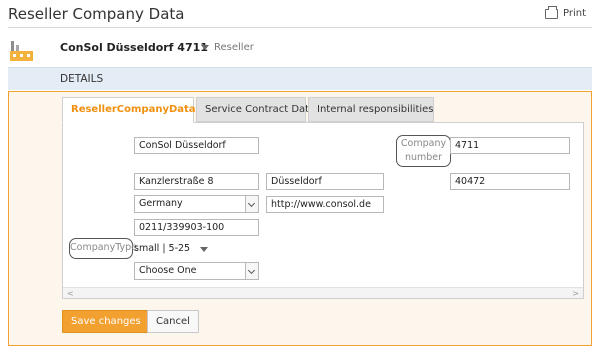 The image size is (600, 354). Describe the element at coordinates (162, 248) in the screenshot. I see `company-type-value: small | 5-25` at that location.